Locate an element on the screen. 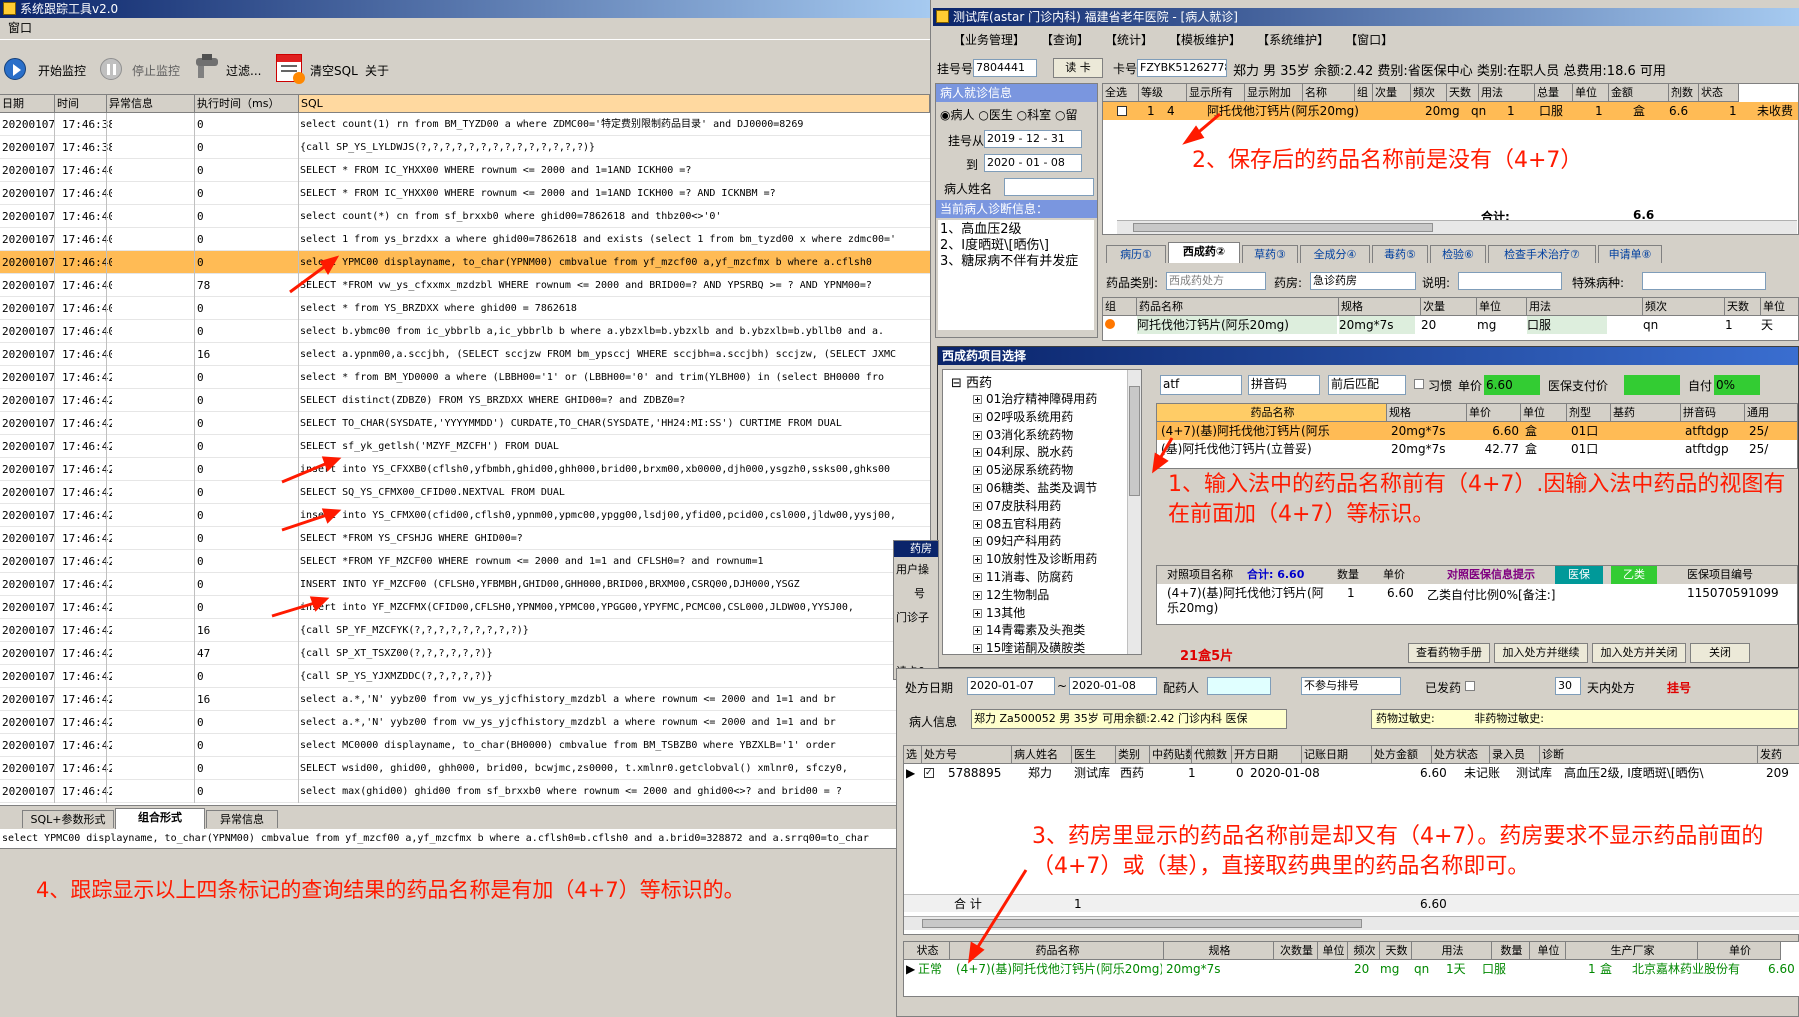 The height and width of the screenshot is (1017, 1799). order-col-14: 状态 is located at coordinates (1719, 93).